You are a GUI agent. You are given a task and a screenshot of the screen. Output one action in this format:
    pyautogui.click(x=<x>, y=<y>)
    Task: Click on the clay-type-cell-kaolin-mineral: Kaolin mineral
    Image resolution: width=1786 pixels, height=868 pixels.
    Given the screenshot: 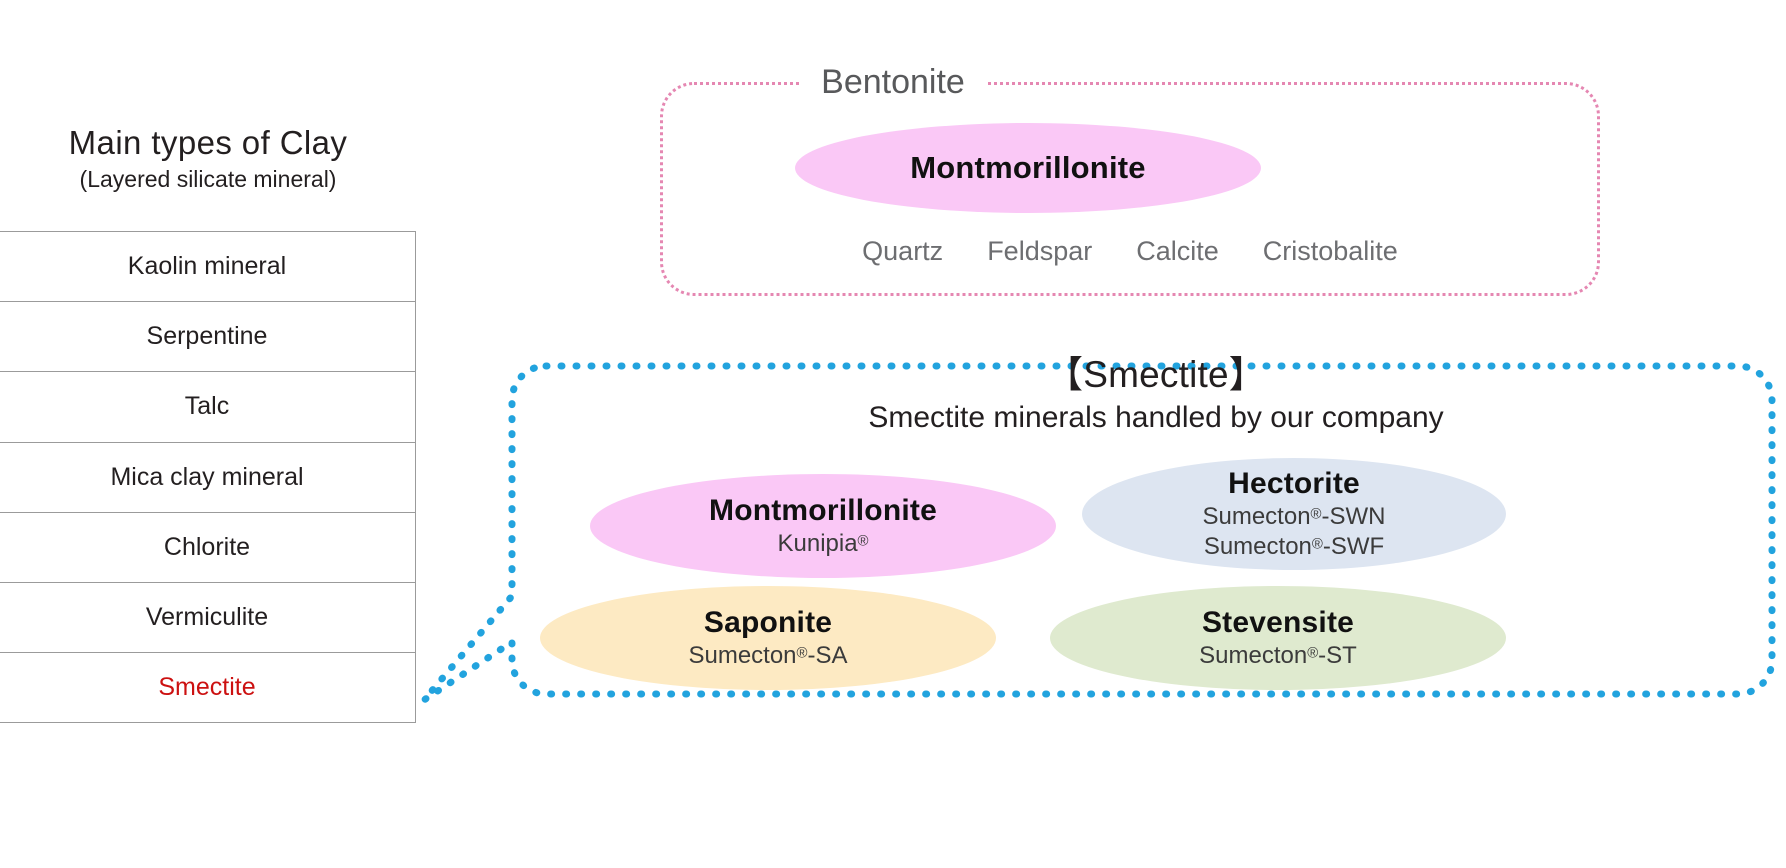 What is the action you would take?
    pyautogui.click(x=208, y=266)
    